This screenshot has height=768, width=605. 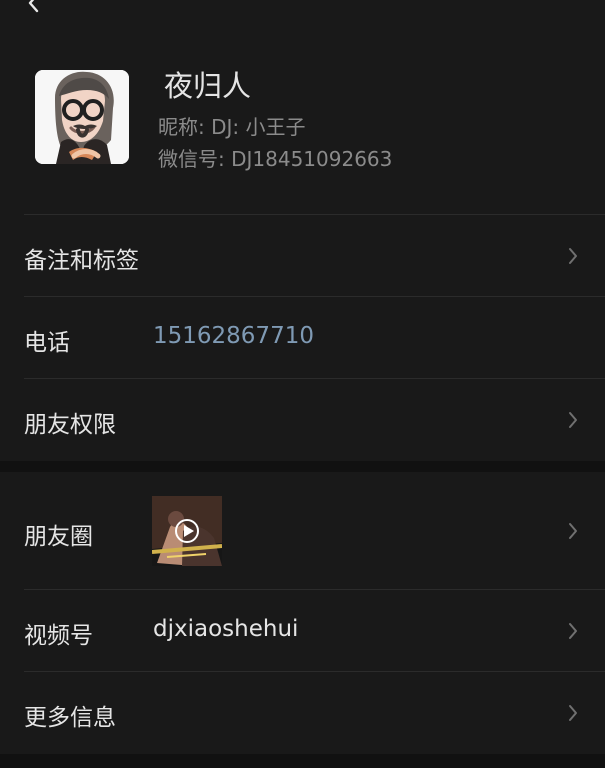 I want to click on cartoon-avatar-icon, so click(x=82, y=117).